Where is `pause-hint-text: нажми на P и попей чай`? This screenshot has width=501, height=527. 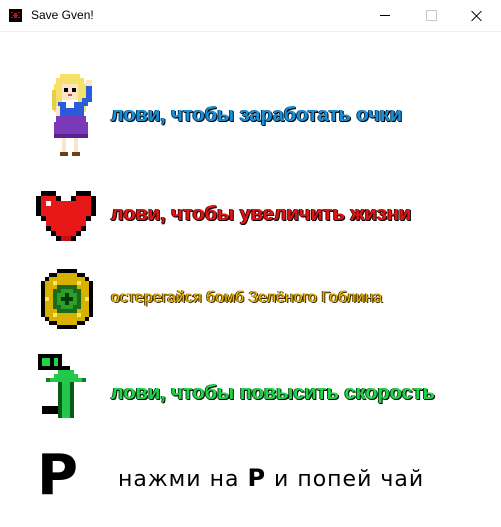
pause-hint-text: нажми на P и попей чай is located at coordinates (271, 478).